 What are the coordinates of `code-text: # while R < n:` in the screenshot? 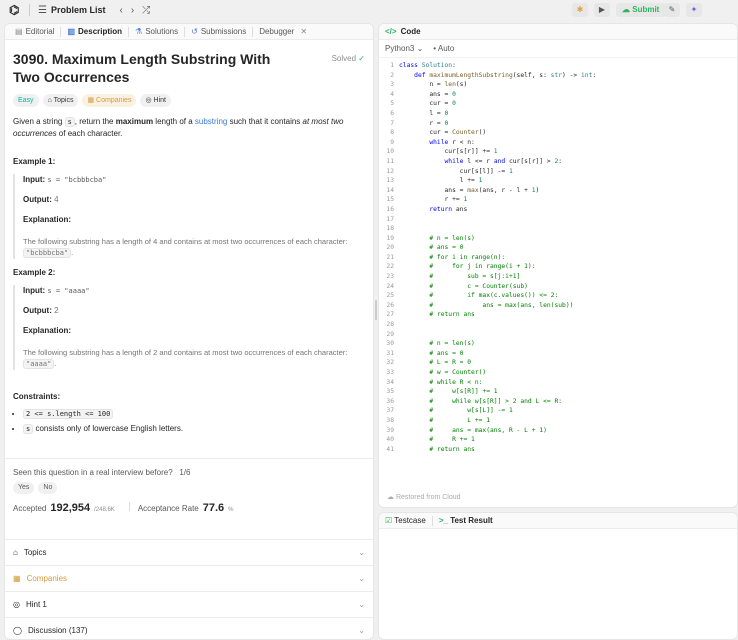 It's located at (456, 382).